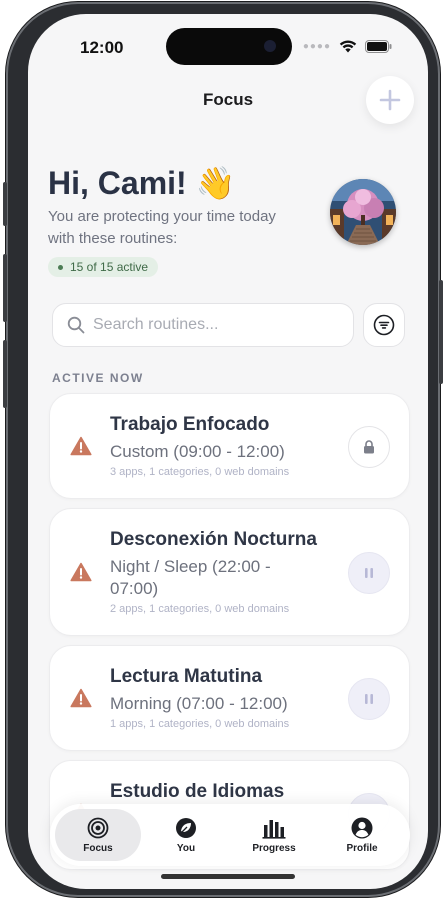  I want to click on routine-title: Lectura Matutina, so click(186, 676).